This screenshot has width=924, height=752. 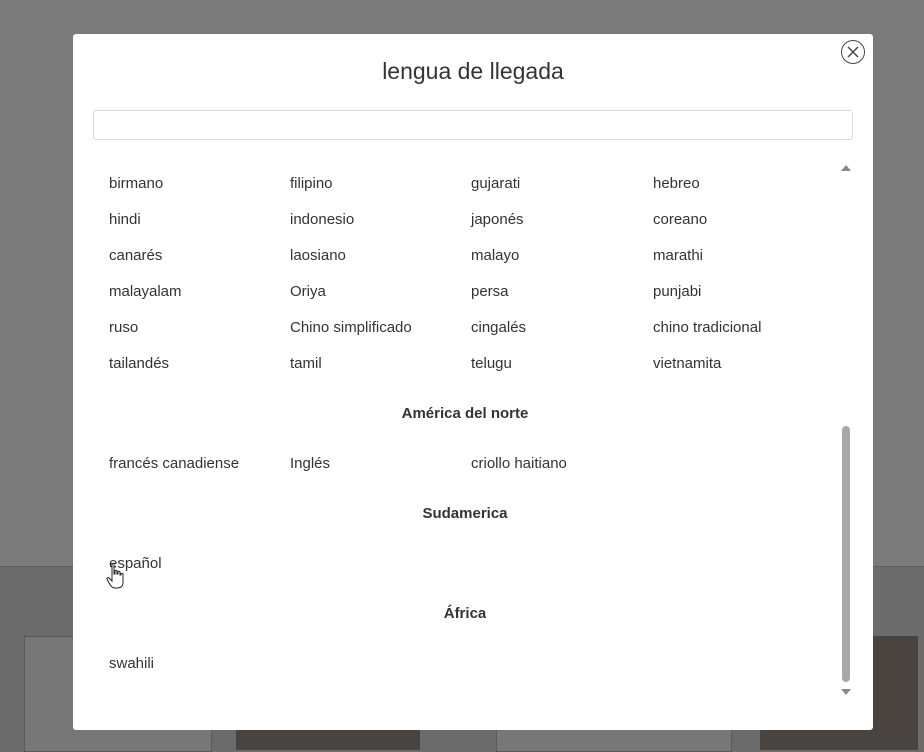 What do you see at coordinates (677, 291) in the screenshot?
I see `language-option: punjabi` at bounding box center [677, 291].